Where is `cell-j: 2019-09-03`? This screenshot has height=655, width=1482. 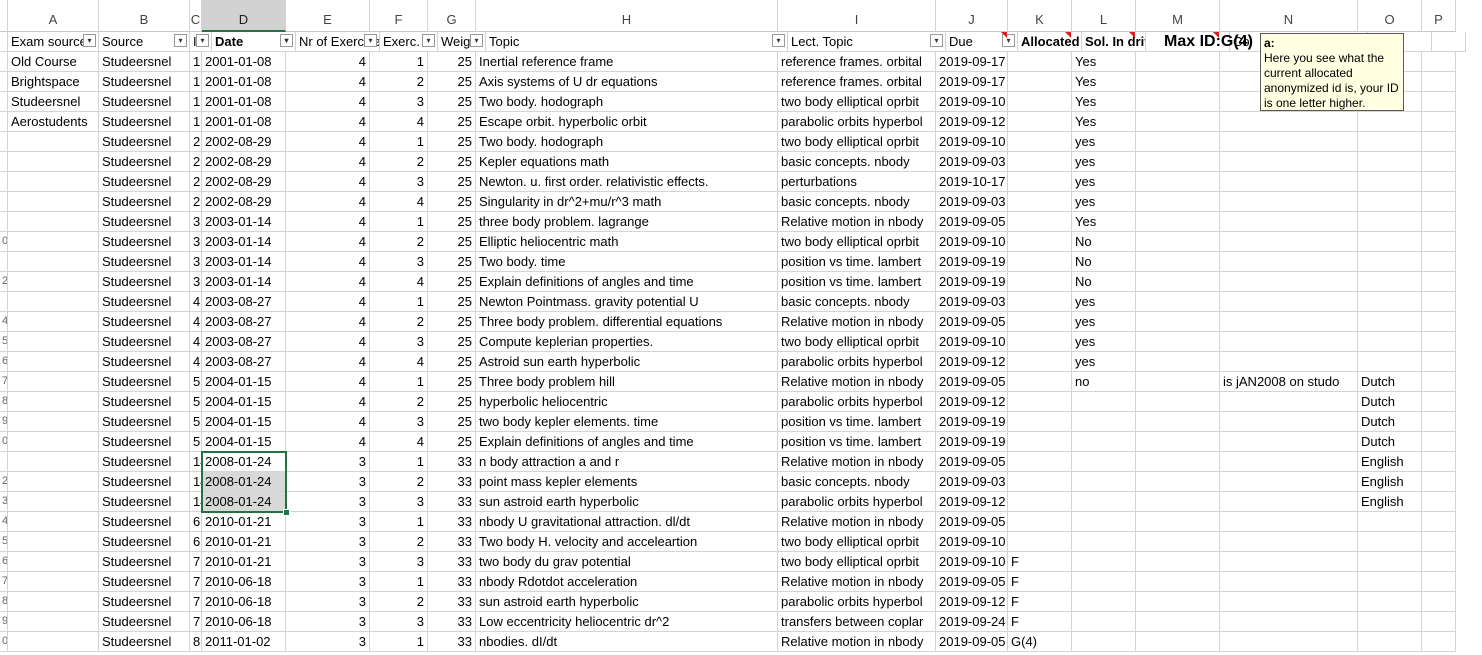 cell-j: 2019-09-03 is located at coordinates (972, 202).